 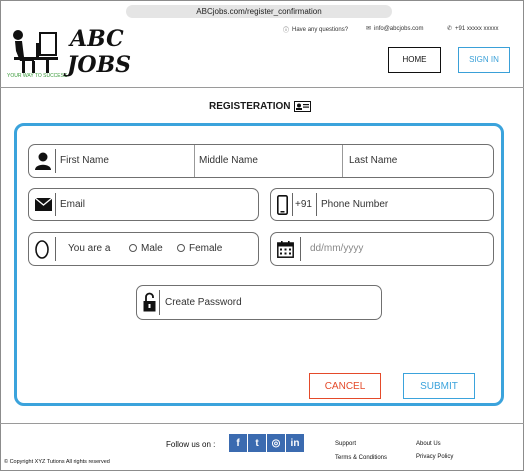 I want to click on page-title: REGISTERATION, so click(x=260, y=106).